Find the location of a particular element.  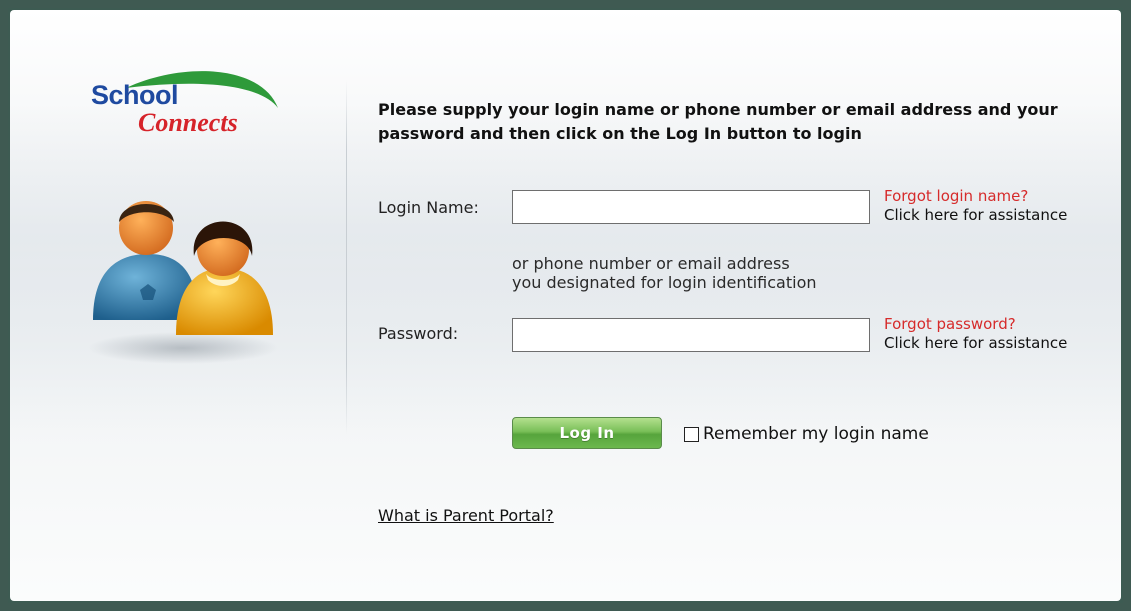

parents-illustration-icon is located at coordinates (183, 282).